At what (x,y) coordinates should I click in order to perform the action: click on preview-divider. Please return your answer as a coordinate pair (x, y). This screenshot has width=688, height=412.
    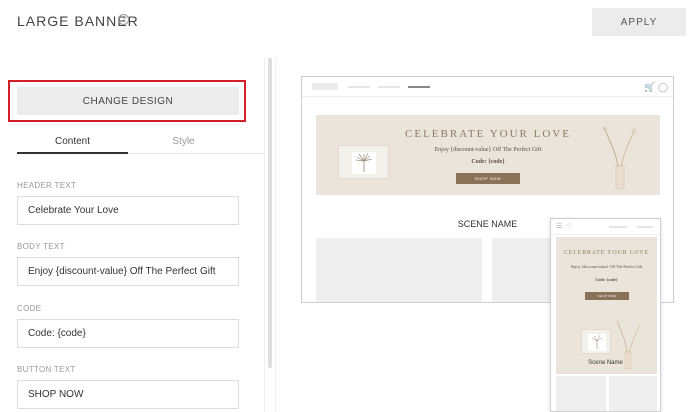
    Looking at the image, I should click on (275, 235).